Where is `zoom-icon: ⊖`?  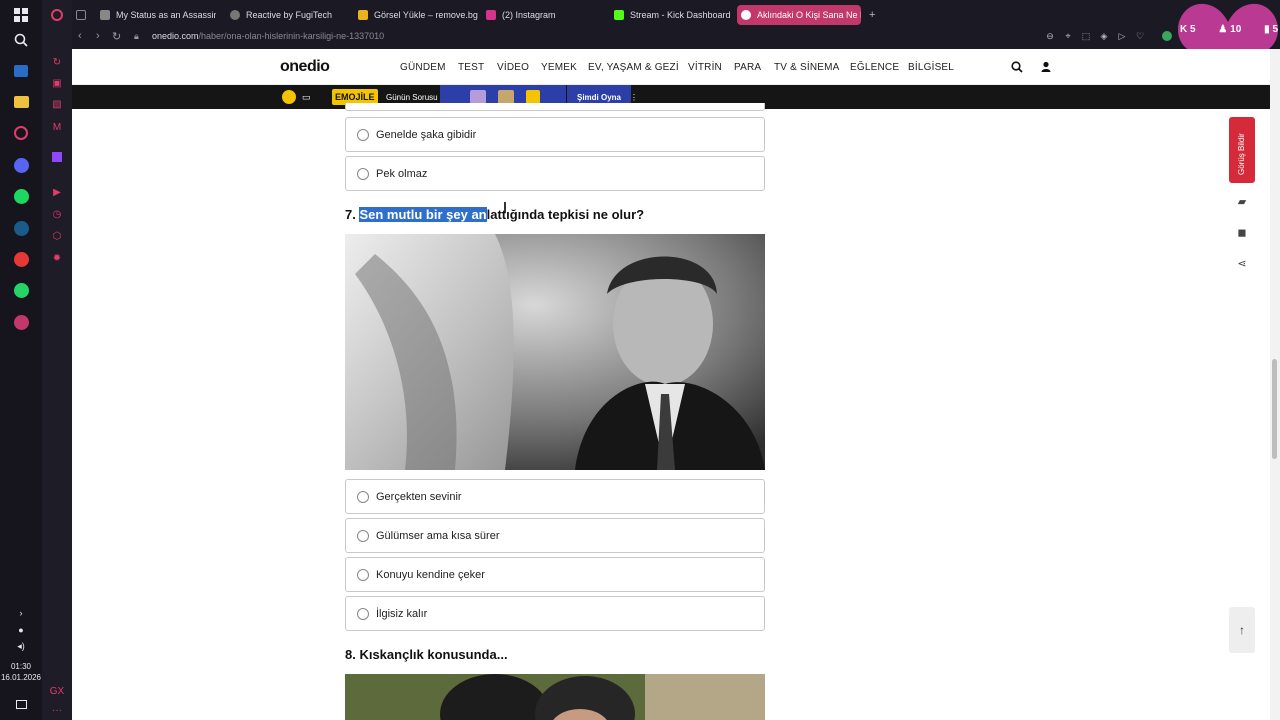
zoom-icon: ⊖ is located at coordinates (1050, 37).